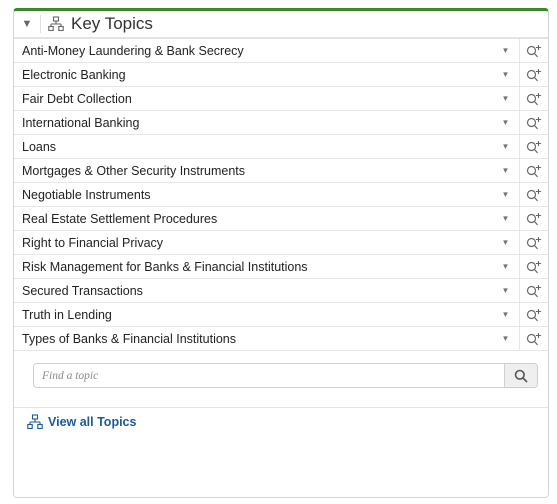  I want to click on topic-row: Electronic Banking ▼, so click(281, 75).